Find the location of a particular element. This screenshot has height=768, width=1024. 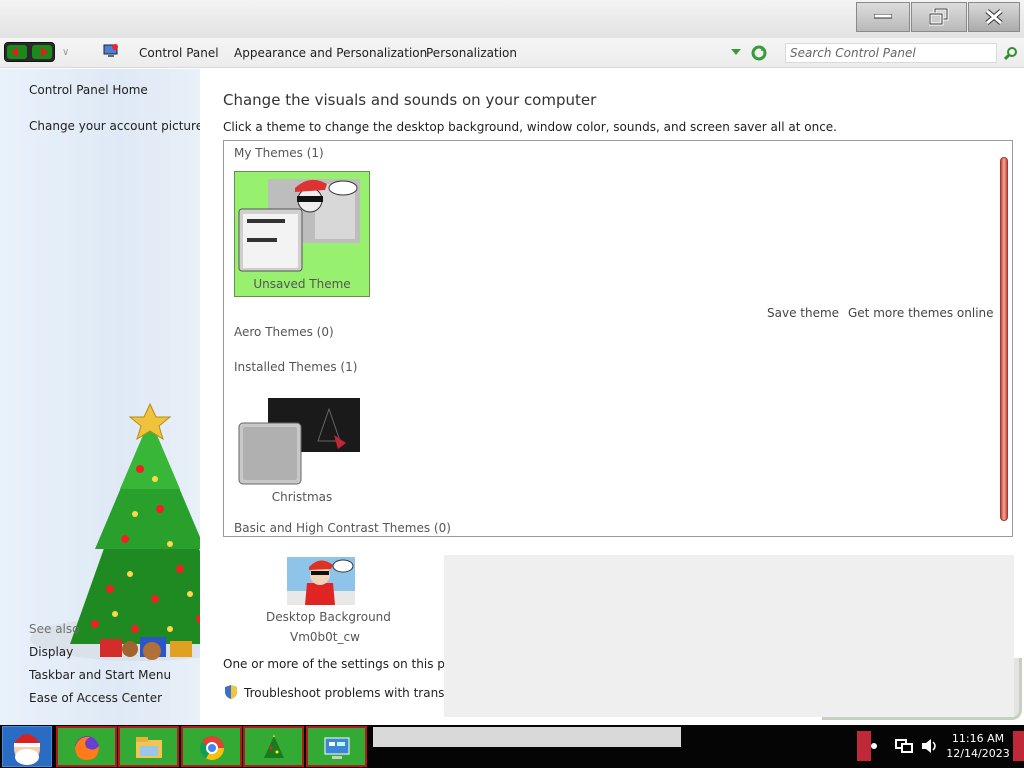

save-theme-link: Save theme is located at coordinates (803, 313).